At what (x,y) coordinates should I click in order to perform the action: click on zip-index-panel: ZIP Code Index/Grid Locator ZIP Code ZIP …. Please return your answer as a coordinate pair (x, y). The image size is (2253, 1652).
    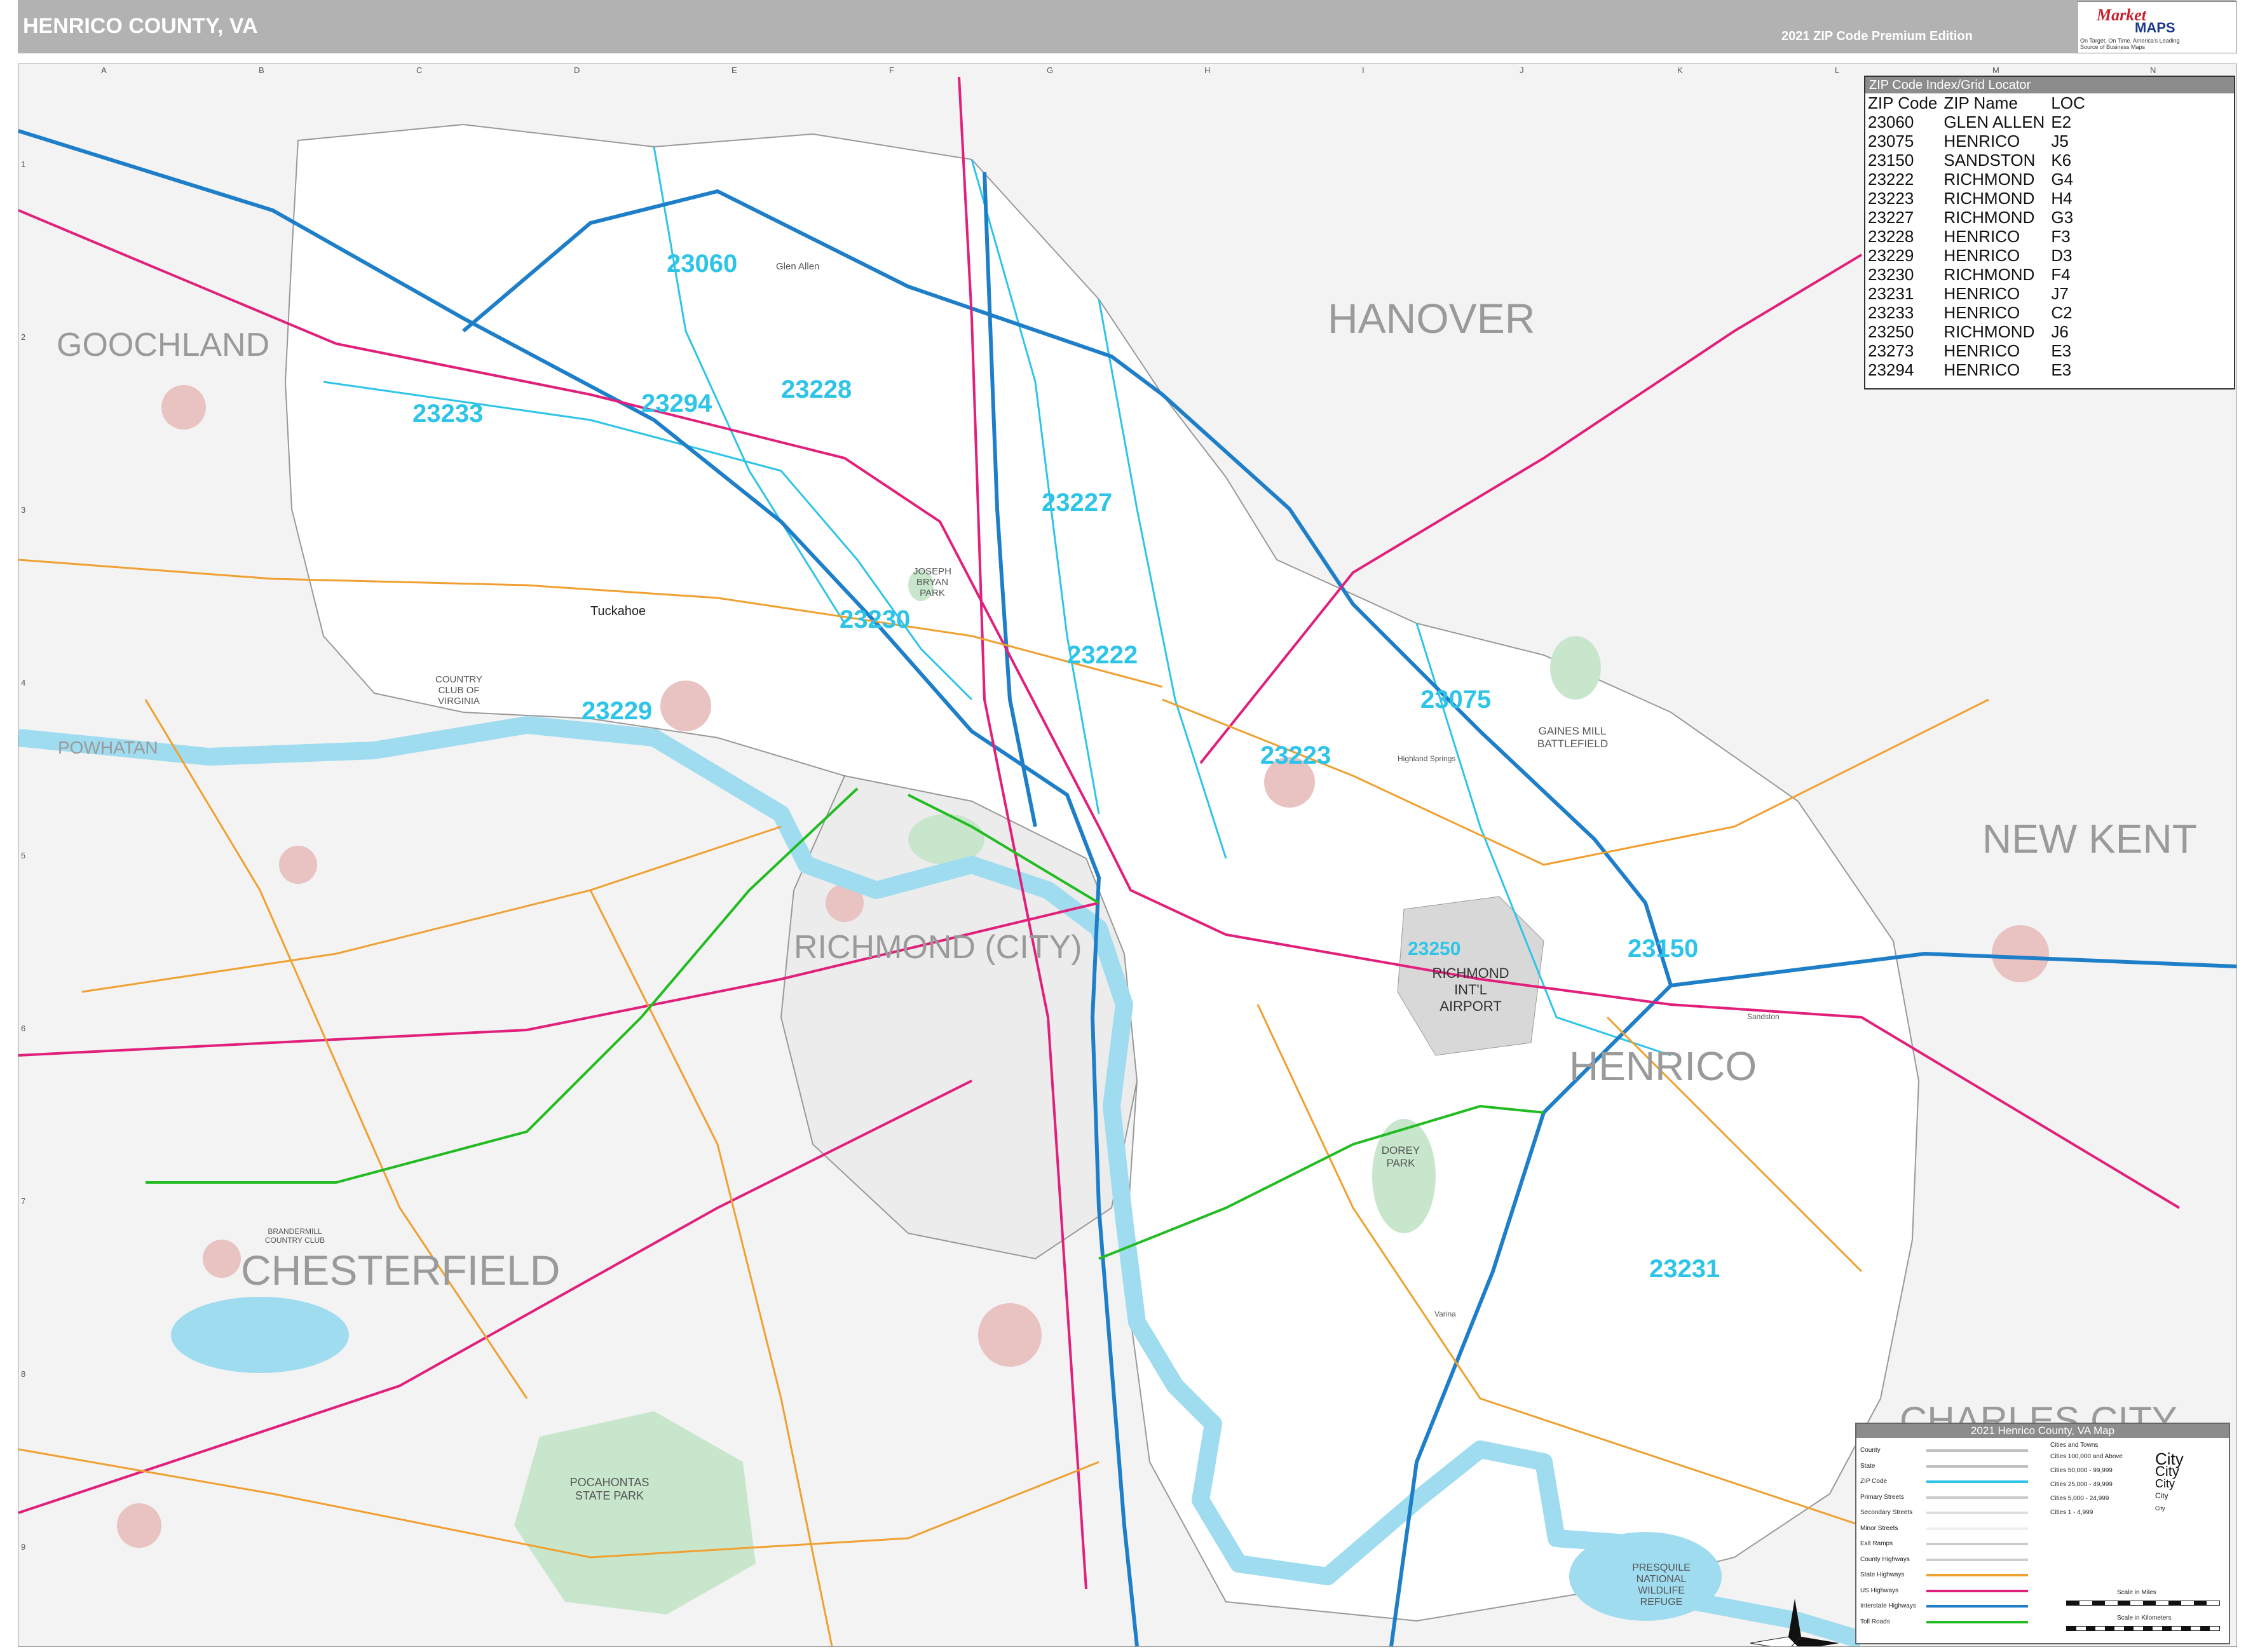
    Looking at the image, I should click on (2049, 232).